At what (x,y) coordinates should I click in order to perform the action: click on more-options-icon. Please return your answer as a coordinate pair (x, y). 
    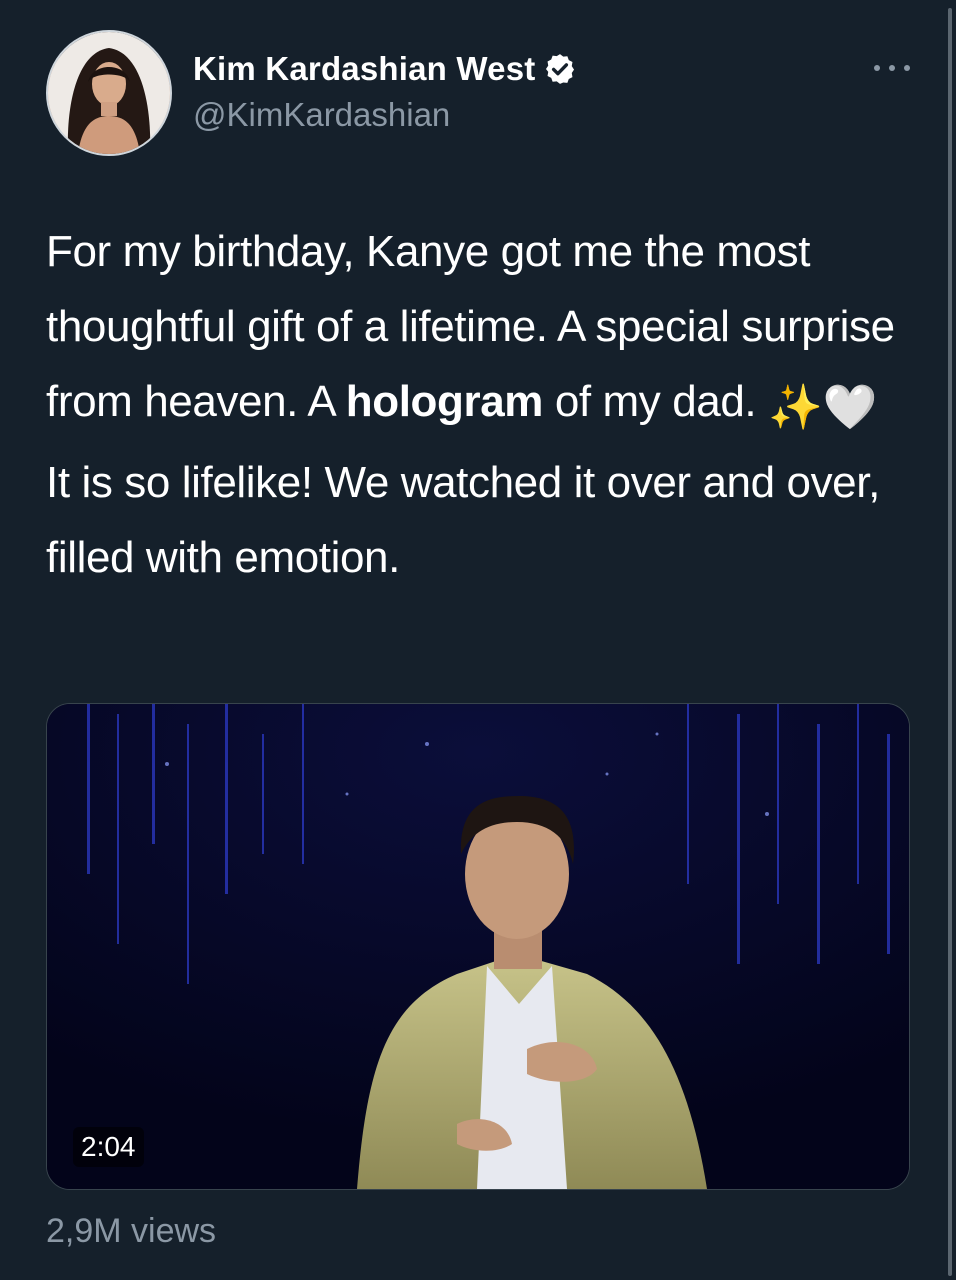
    Looking at the image, I should click on (892, 68).